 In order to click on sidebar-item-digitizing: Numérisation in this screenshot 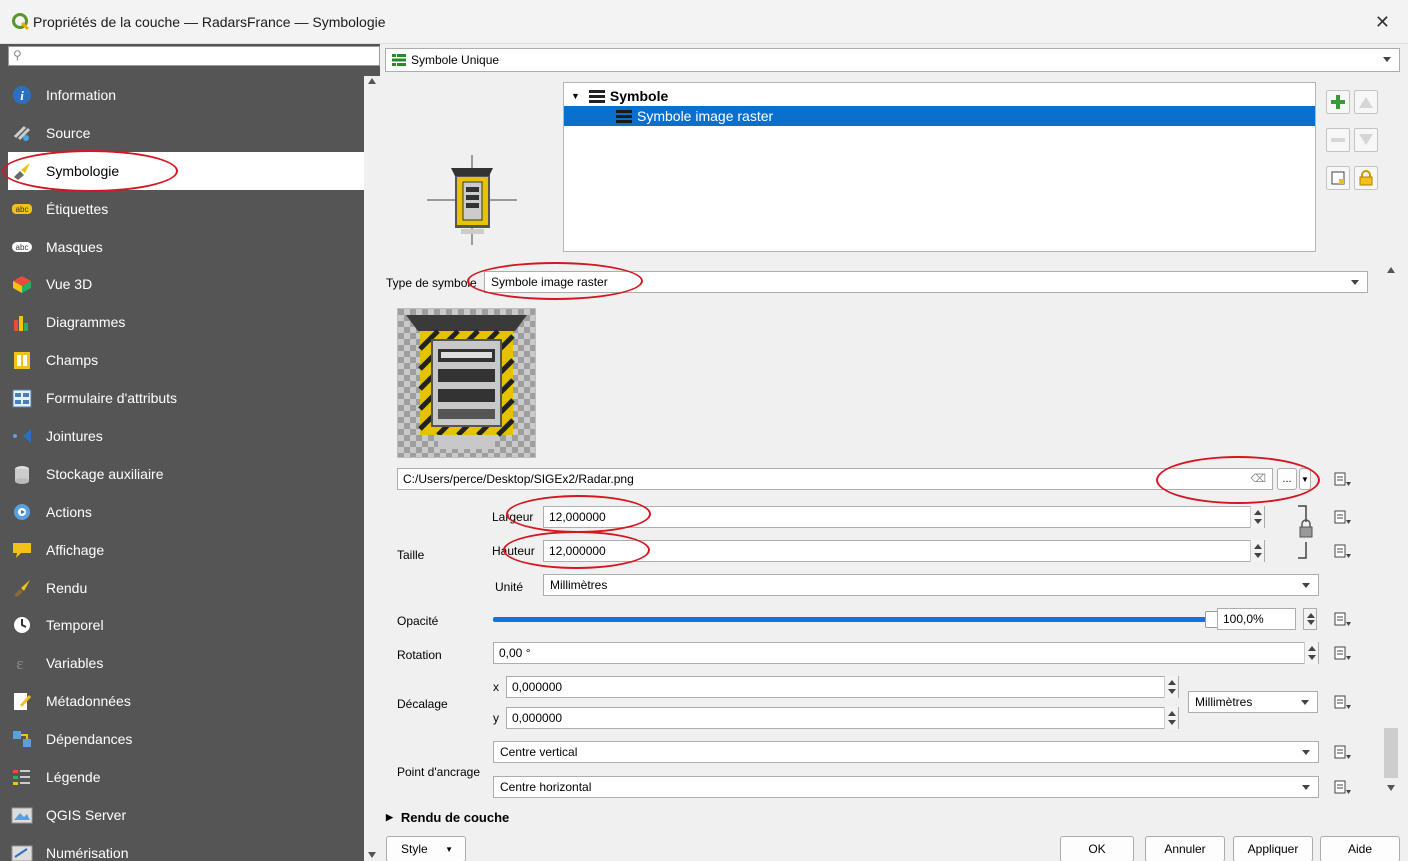, I will do `click(186, 847)`.